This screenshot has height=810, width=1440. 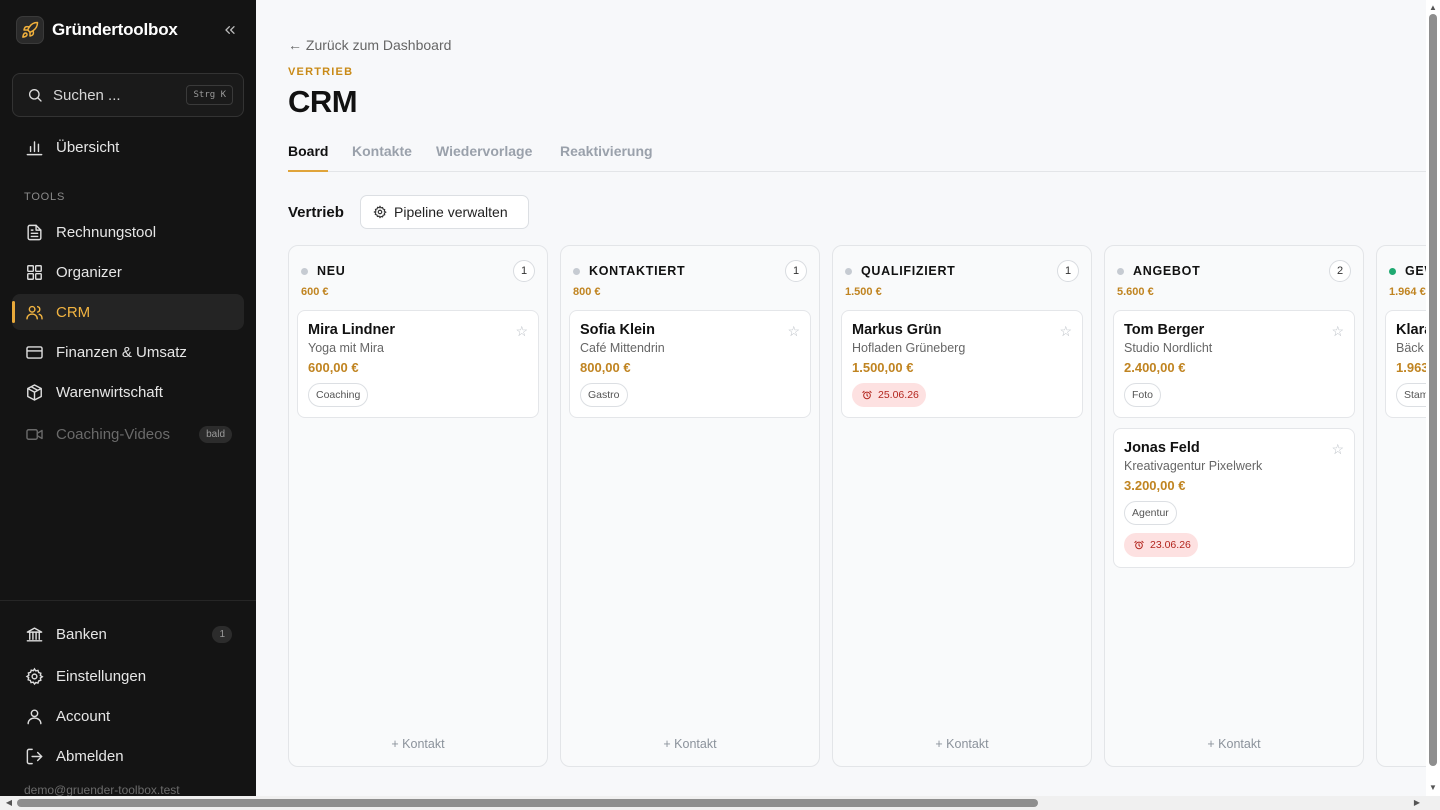 I want to click on bar-chart-icon, so click(x=34, y=147).